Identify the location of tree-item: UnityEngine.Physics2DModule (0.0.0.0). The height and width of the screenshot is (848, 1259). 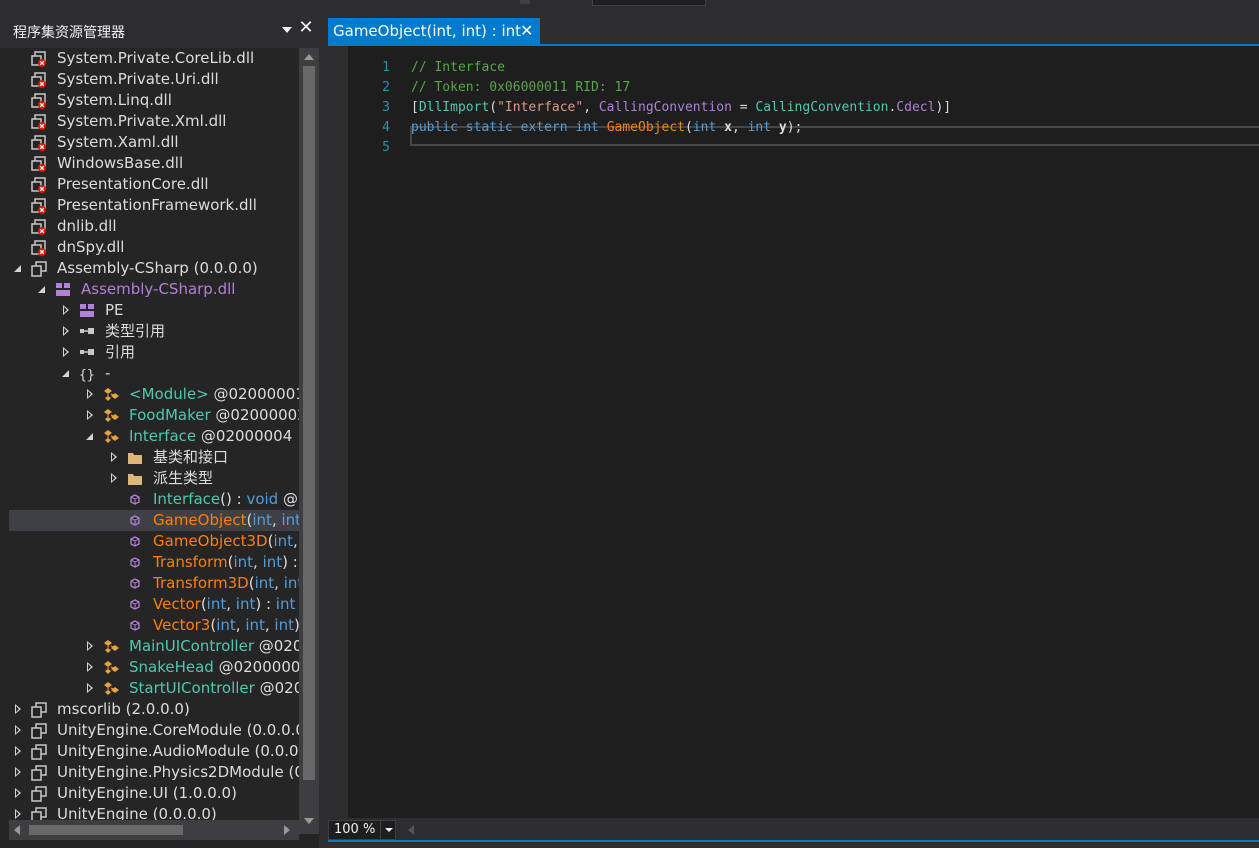
(154, 772).